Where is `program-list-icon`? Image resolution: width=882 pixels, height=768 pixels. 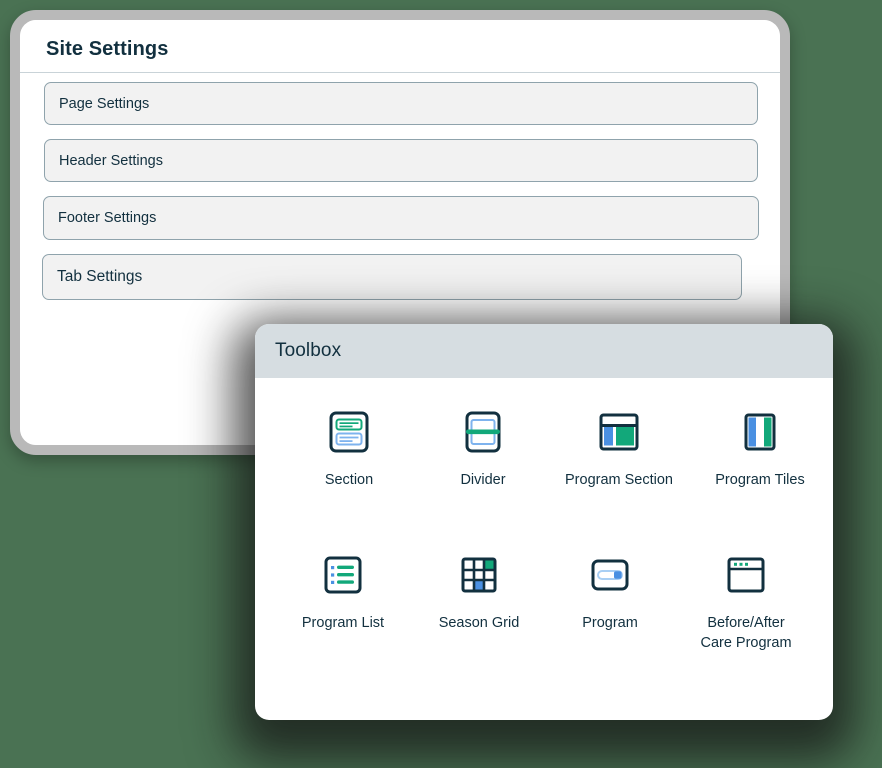
program-list-icon is located at coordinates (343, 575).